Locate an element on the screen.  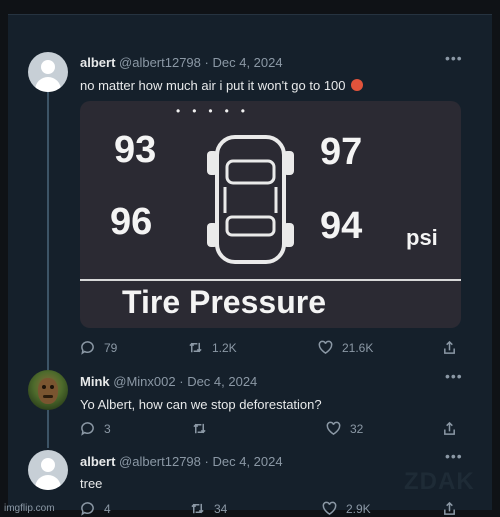
rear-right-pressure: 94 is located at coordinates (341, 226).